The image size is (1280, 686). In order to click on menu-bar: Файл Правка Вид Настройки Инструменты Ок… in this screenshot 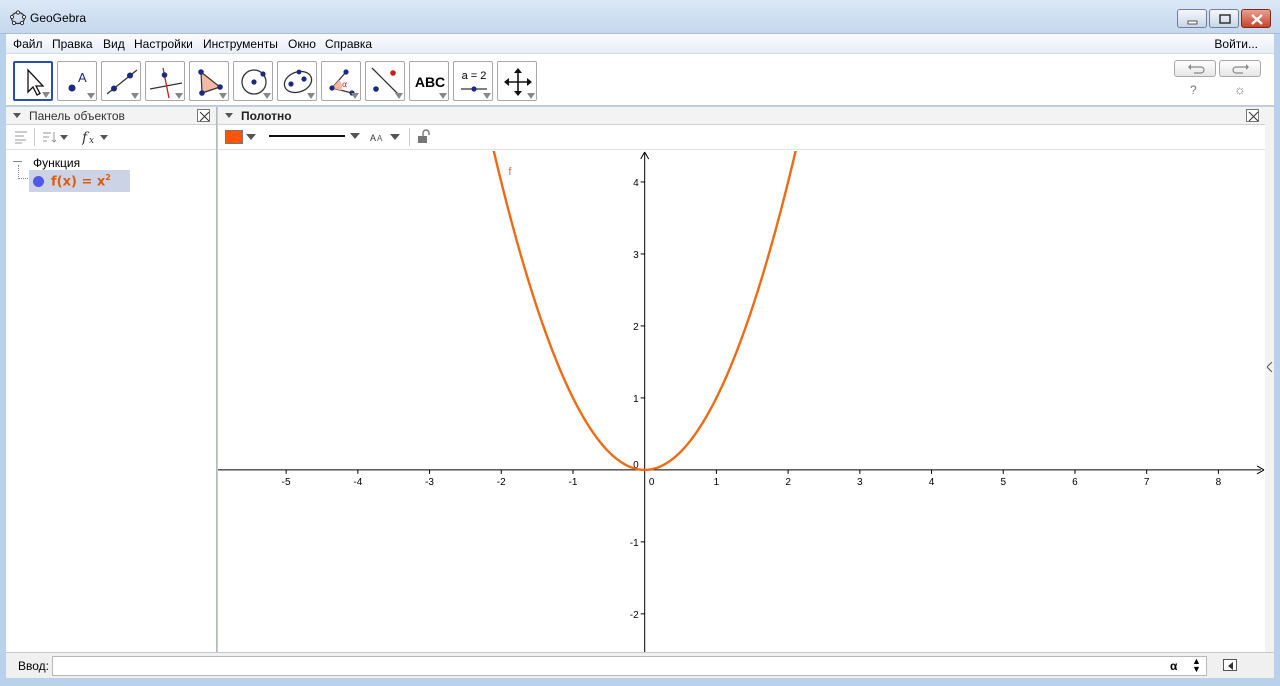, I will do `click(640, 44)`.